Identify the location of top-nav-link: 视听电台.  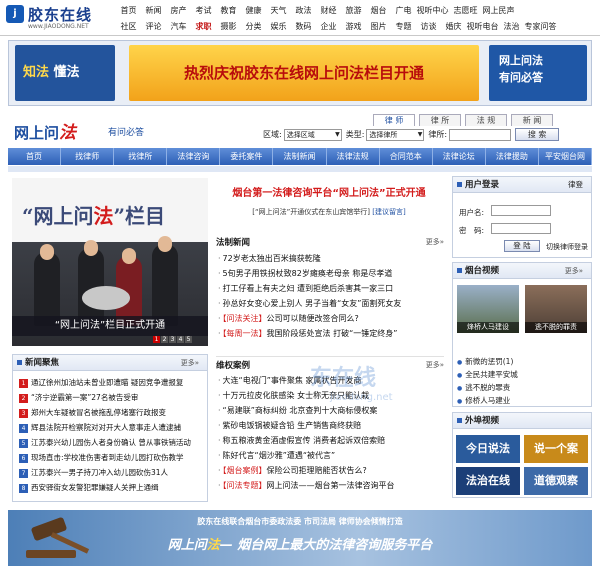
(482, 26).